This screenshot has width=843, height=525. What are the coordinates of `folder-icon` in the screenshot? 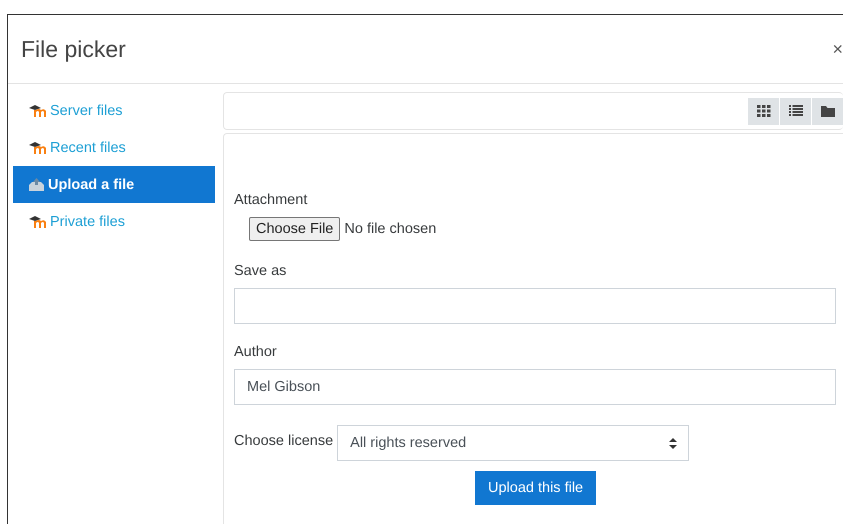 It's located at (827, 111).